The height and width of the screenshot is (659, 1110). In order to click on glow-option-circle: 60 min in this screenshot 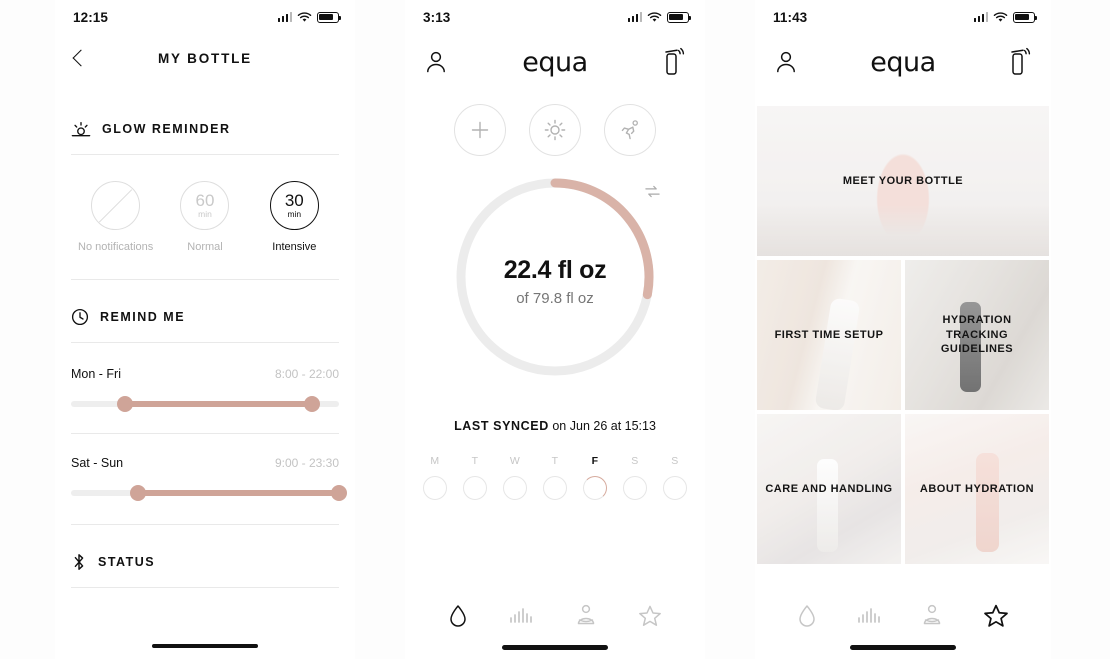, I will do `click(205, 205)`.